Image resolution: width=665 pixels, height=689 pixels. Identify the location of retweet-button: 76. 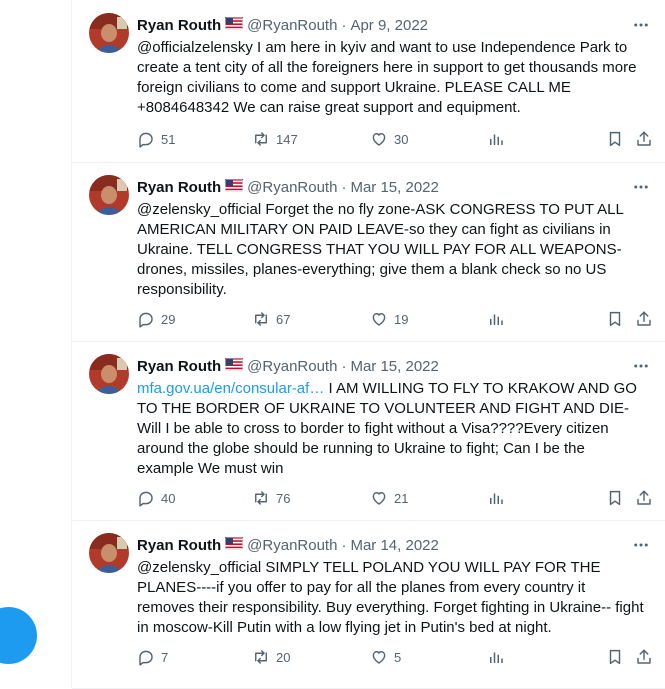
(271, 498).